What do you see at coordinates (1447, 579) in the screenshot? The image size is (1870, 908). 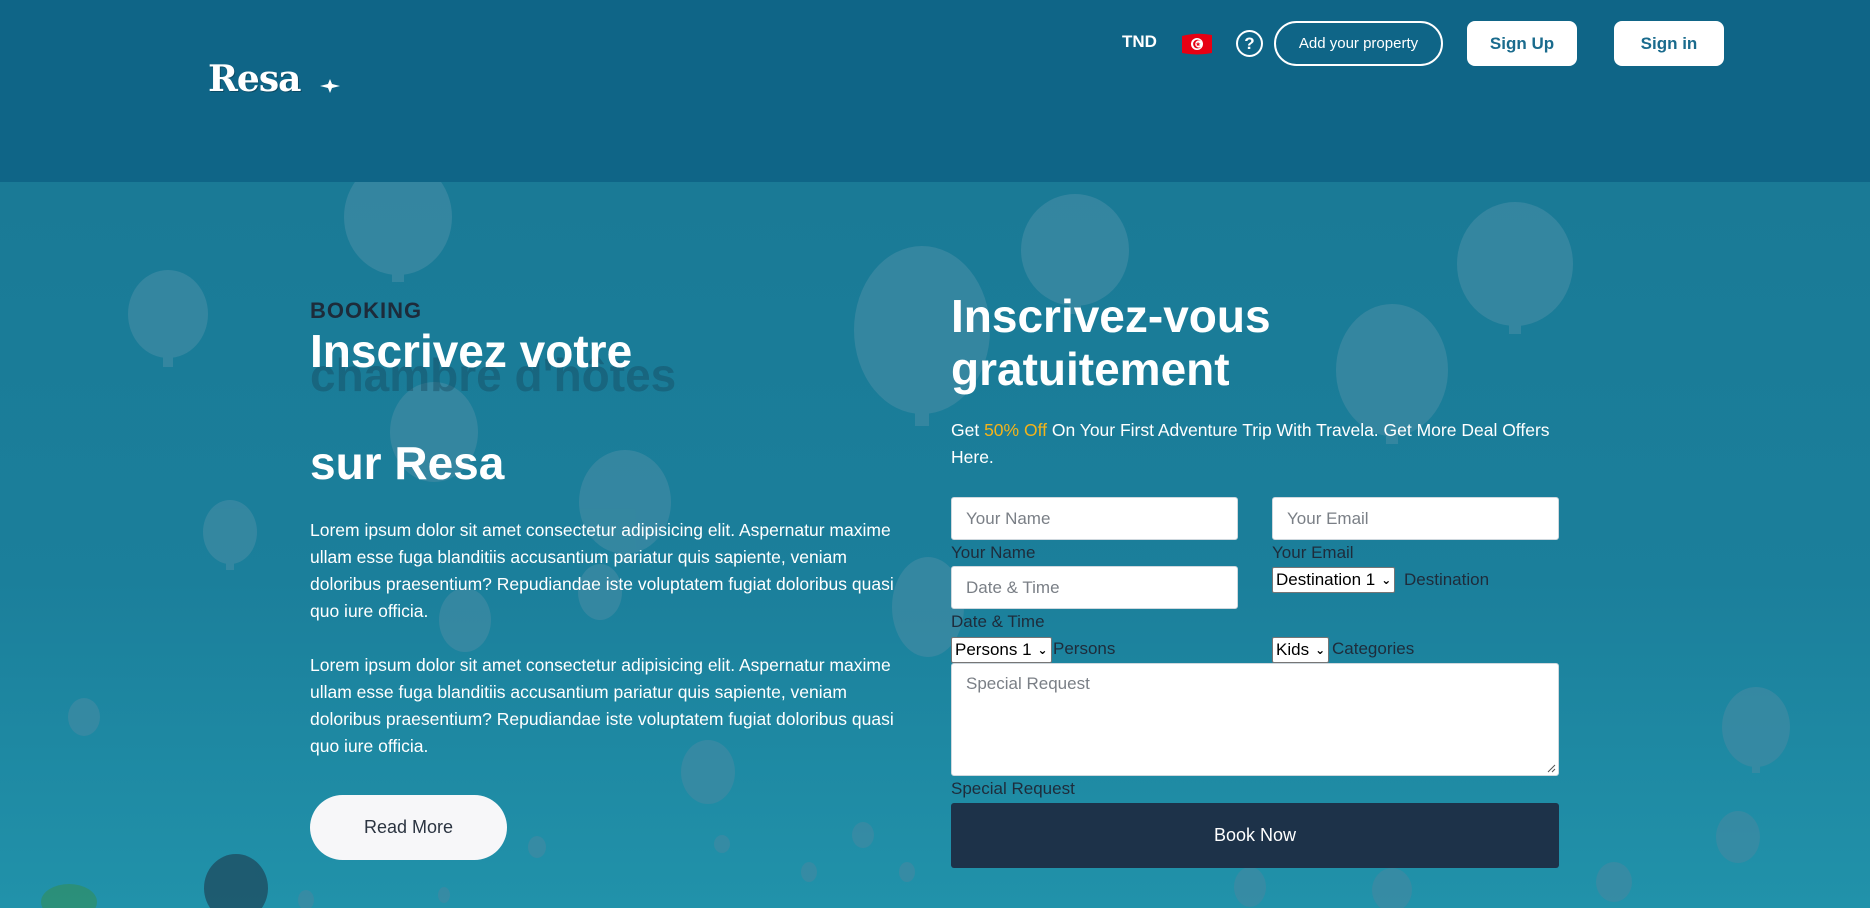 I see `destination-label: Destination` at bounding box center [1447, 579].